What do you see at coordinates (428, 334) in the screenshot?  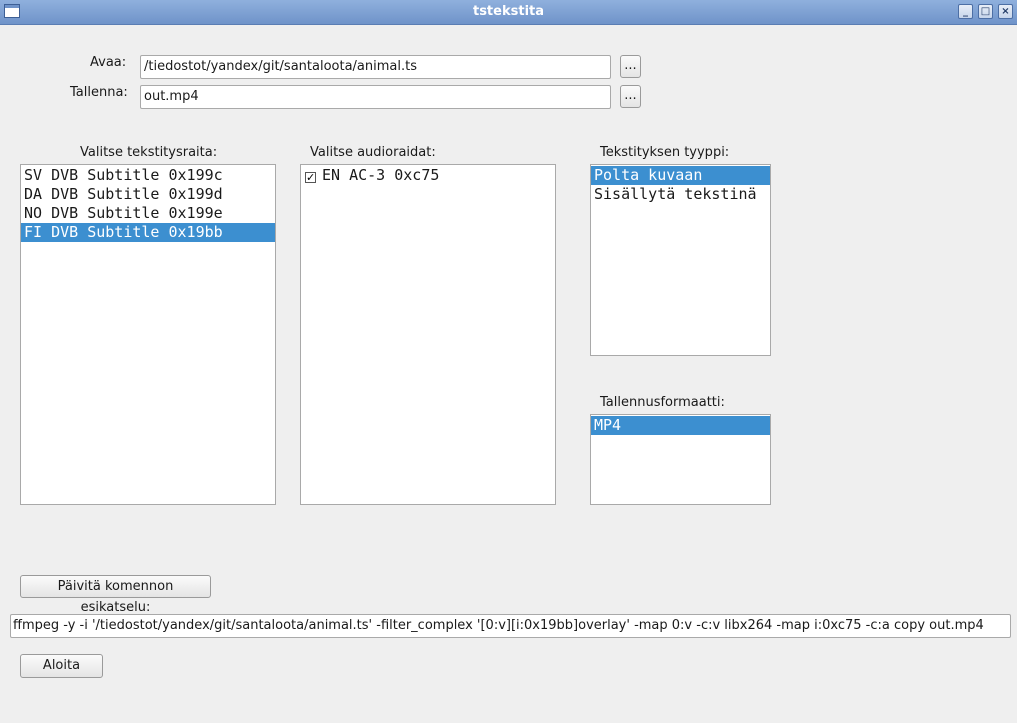 I see `audio-tracks-list: ✓ EN AC-3 0xc75` at bounding box center [428, 334].